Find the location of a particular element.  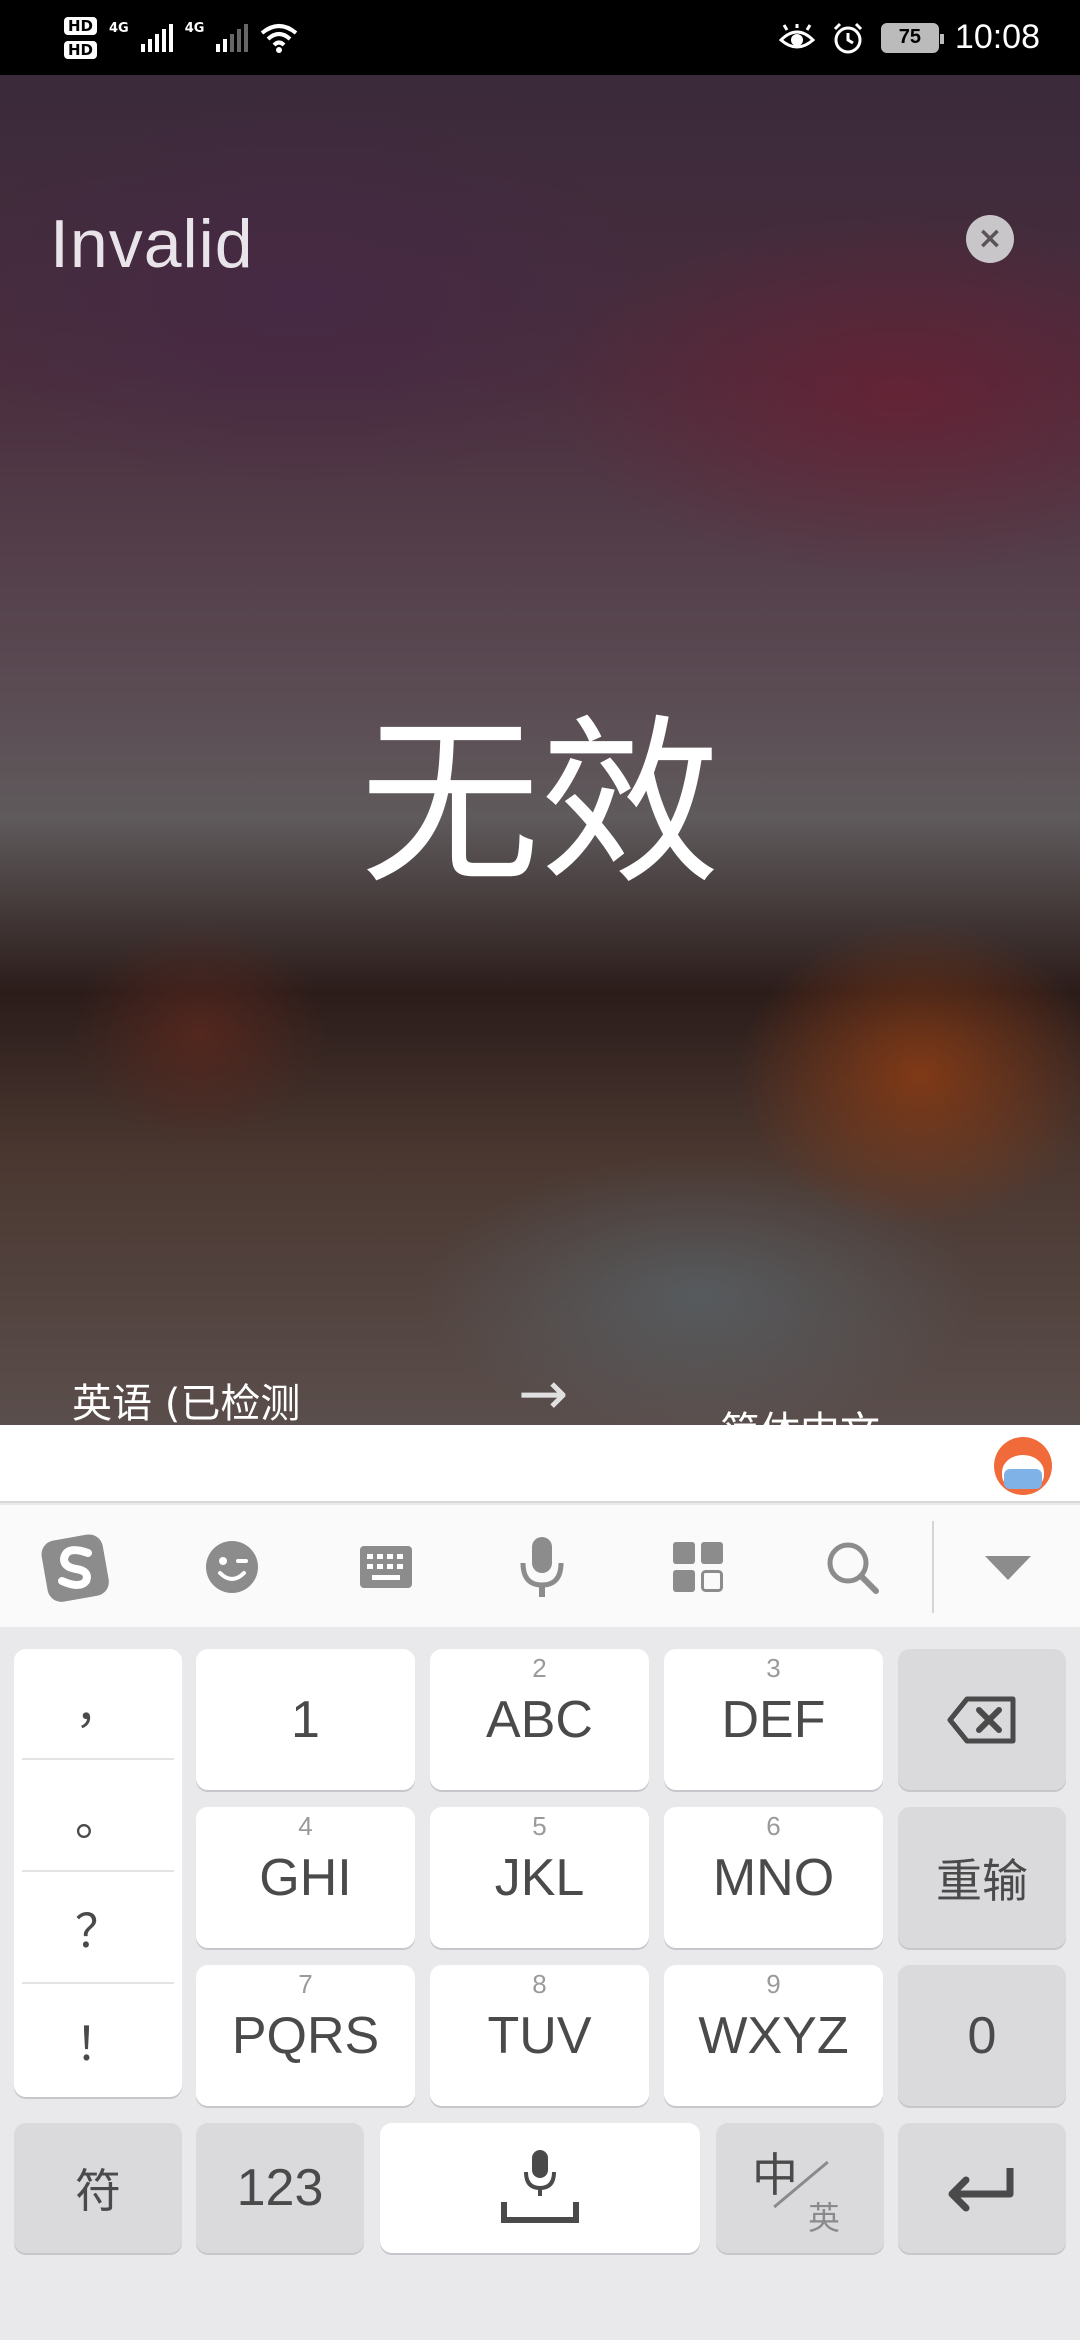

backspace-icon is located at coordinates (981, 1719).